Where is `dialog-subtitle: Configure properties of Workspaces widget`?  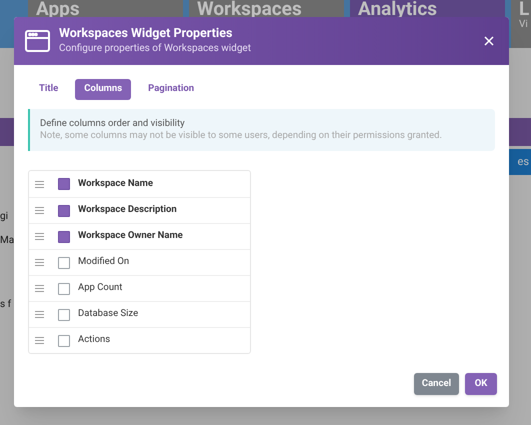
dialog-subtitle: Configure properties of Workspaces widget is located at coordinates (155, 49).